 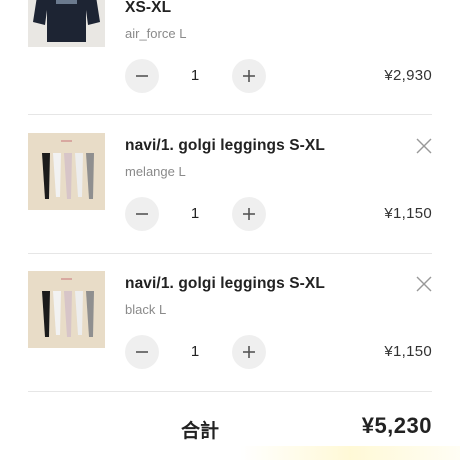 What do you see at coordinates (148, 8) in the screenshot?
I see `product-title: XS-XL` at bounding box center [148, 8].